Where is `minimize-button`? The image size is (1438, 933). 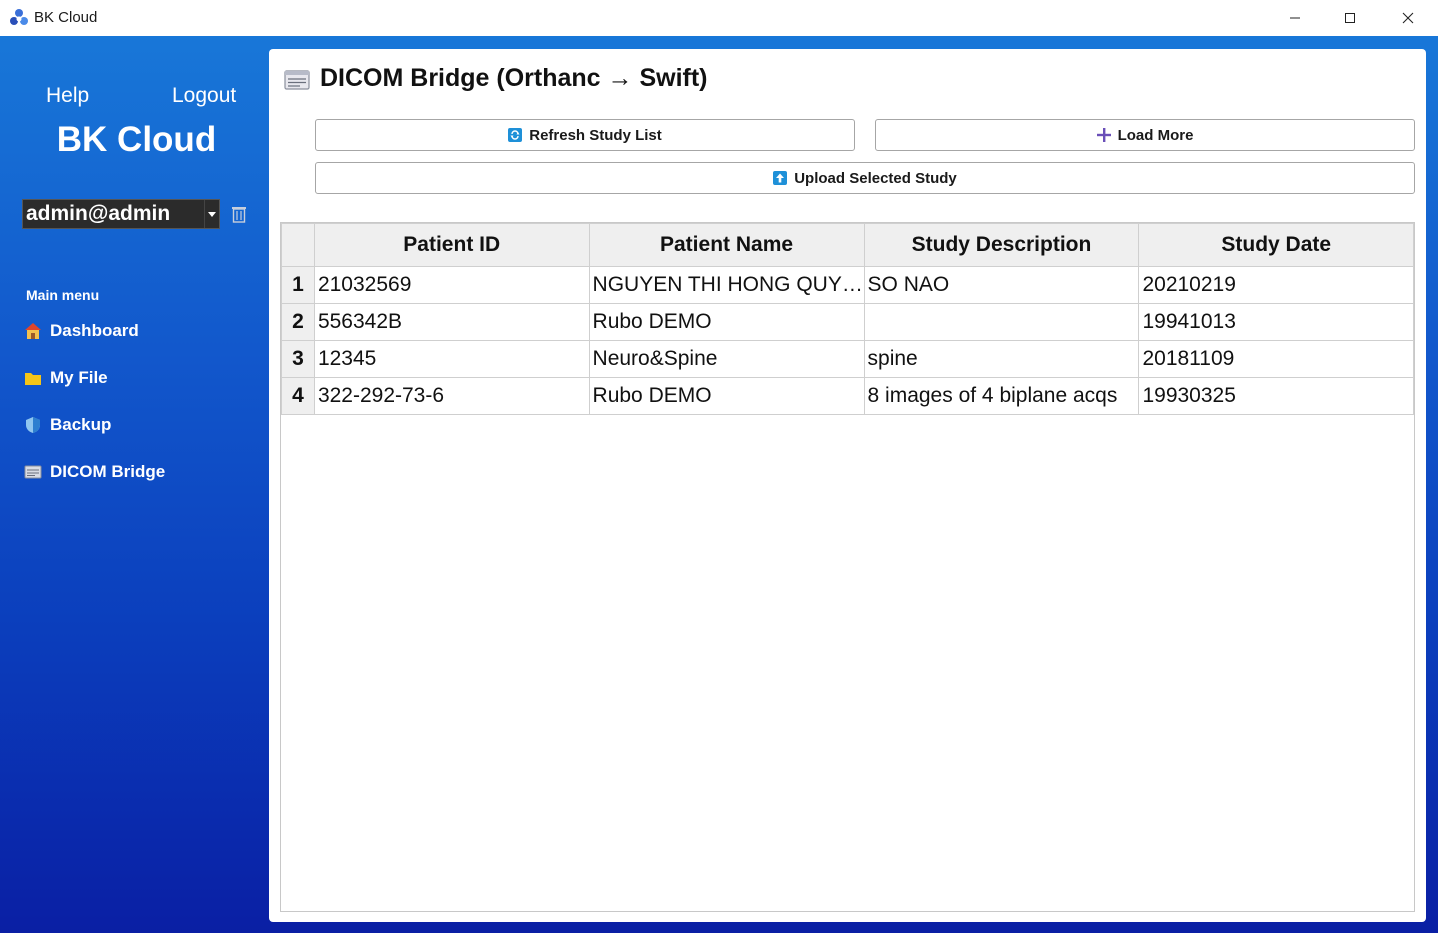
minimize-button is located at coordinates (1295, 18).